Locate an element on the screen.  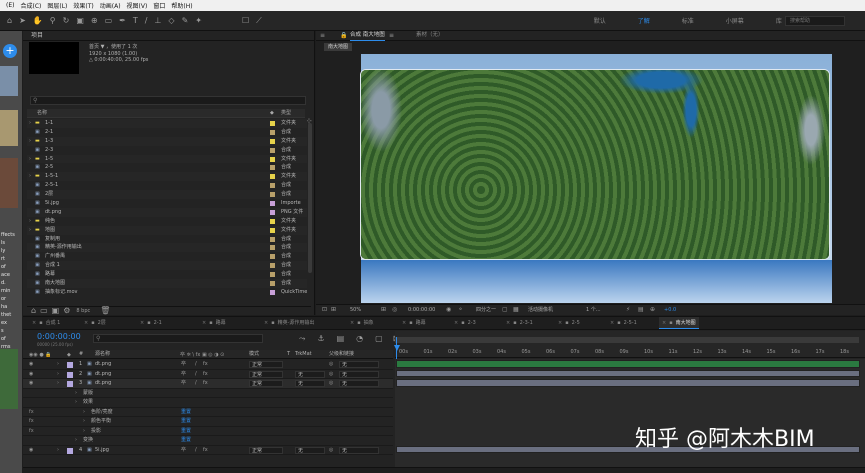
snapping-option-icon: ⟋ is located at coordinates (259, 21).